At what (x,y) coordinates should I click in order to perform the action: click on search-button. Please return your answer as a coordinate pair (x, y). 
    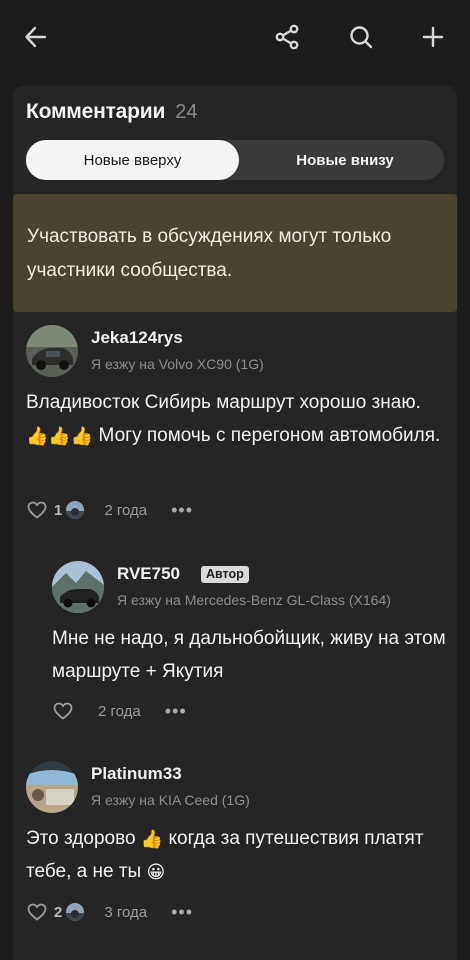
    Looking at the image, I should click on (361, 37).